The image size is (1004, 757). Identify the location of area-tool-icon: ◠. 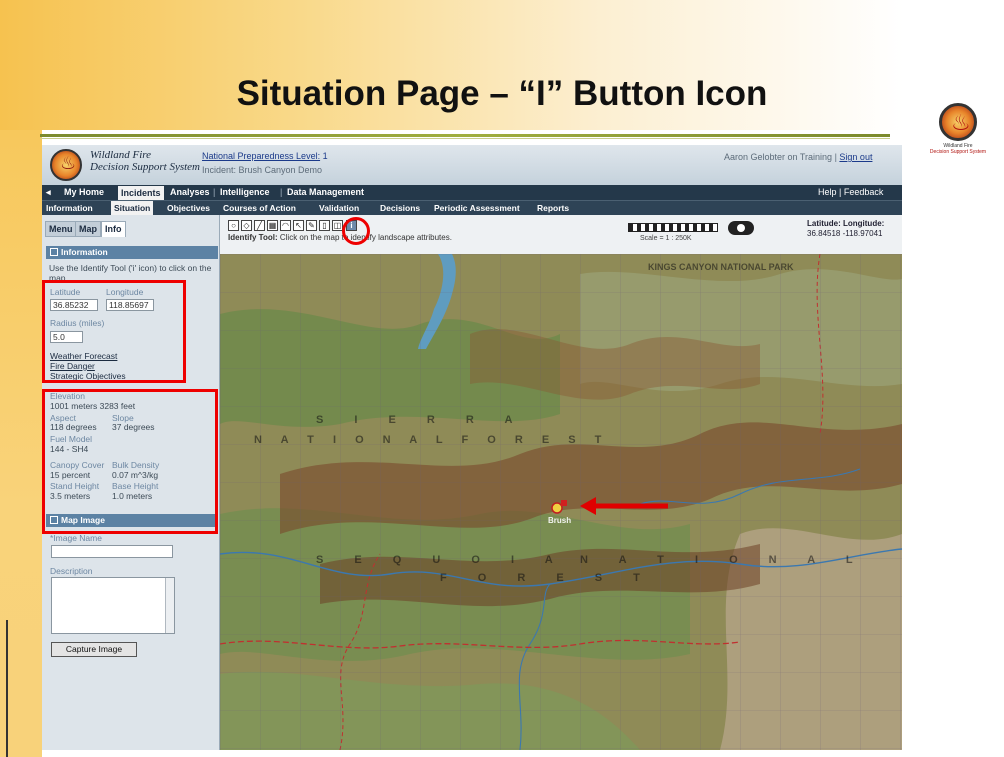
(285, 225).